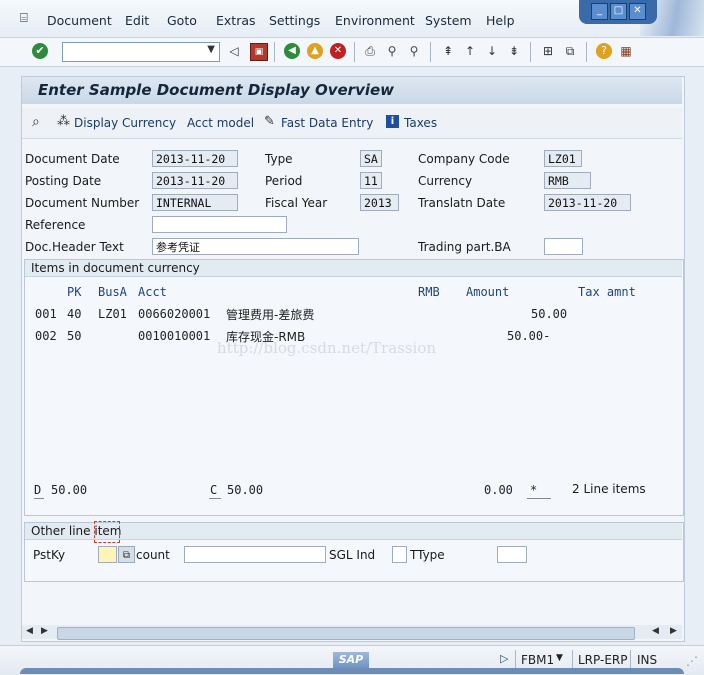 Image resolution: width=704 pixels, height=675 pixels. What do you see at coordinates (44, 631) in the screenshot?
I see `scroll-right-icon: ▶` at bounding box center [44, 631].